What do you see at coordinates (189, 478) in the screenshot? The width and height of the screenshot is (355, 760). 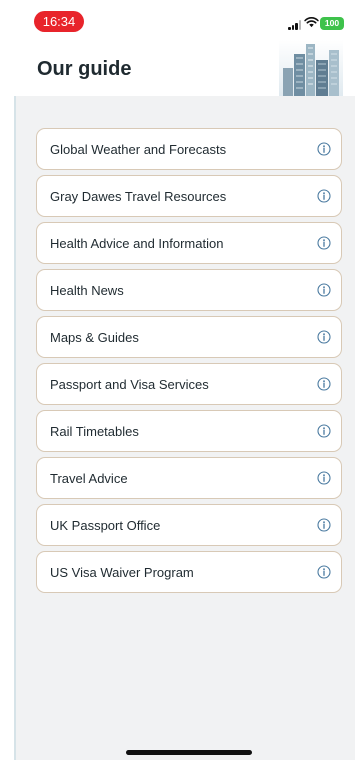 I see `guide-item: Travel Advice` at bounding box center [189, 478].